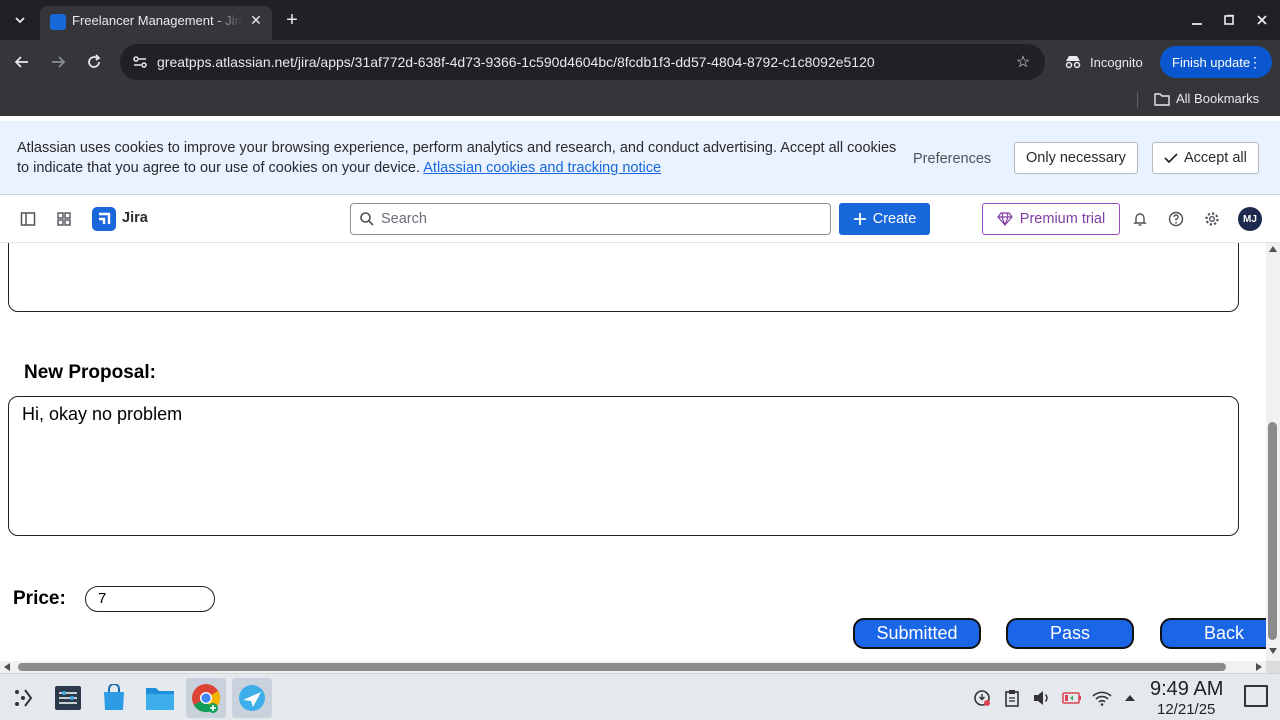 This screenshot has height=720, width=1280. I want to click on search-icon, so click(367, 219).